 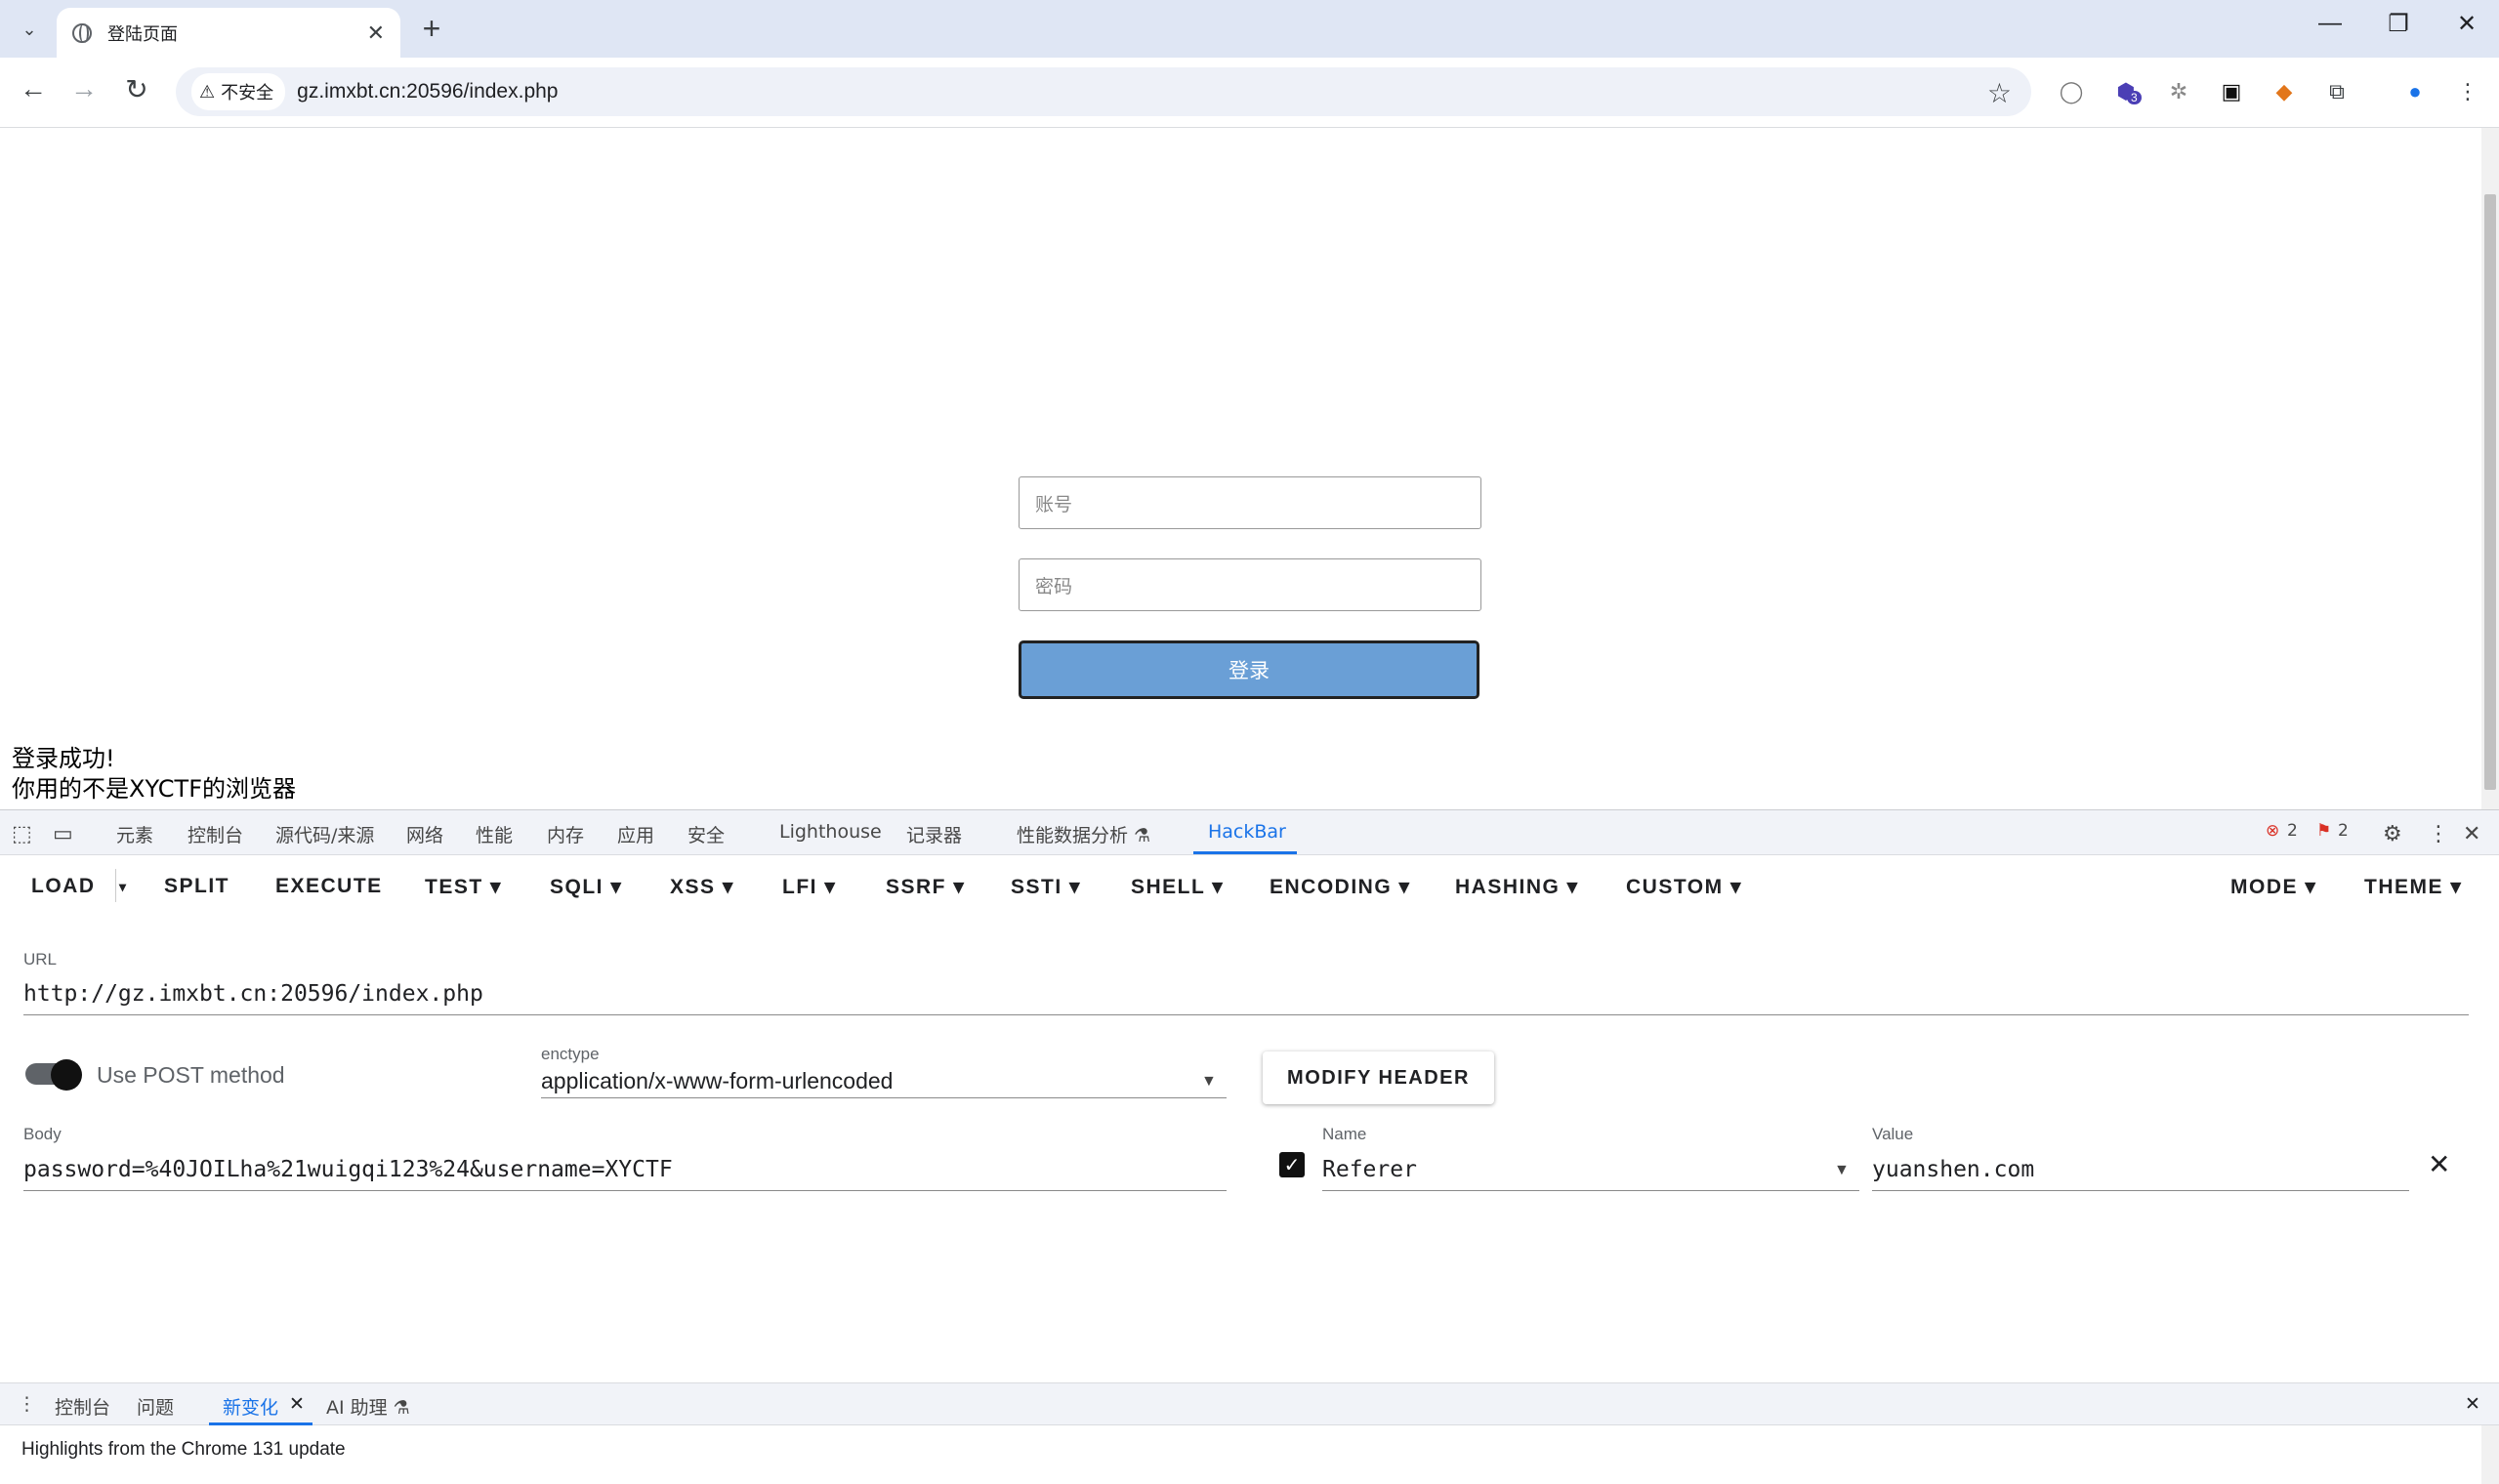 What do you see at coordinates (1250, 29) in the screenshot?
I see `tab-strip: ⌄ 登陆页面 ✕ + — ❐ ✕` at bounding box center [1250, 29].